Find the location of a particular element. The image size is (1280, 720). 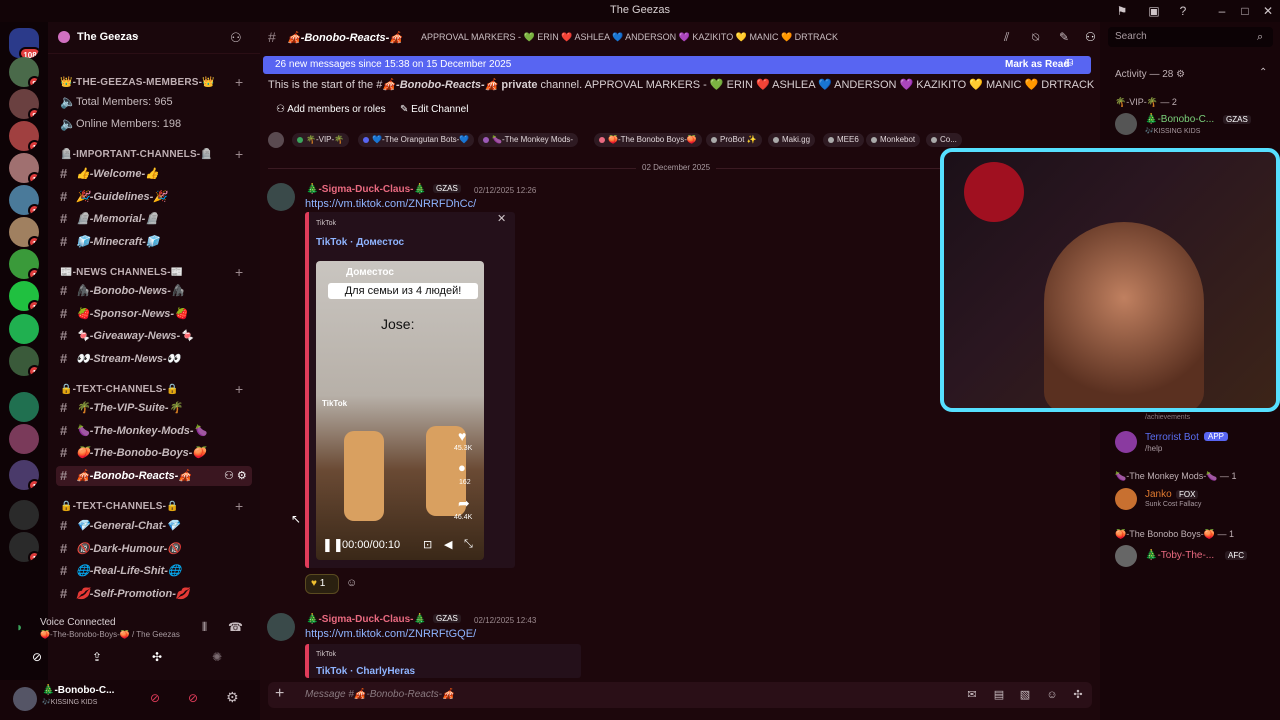

channel-item: # 🌐-Real-Life-Shit-🌐 is located at coordinates (154, 571).